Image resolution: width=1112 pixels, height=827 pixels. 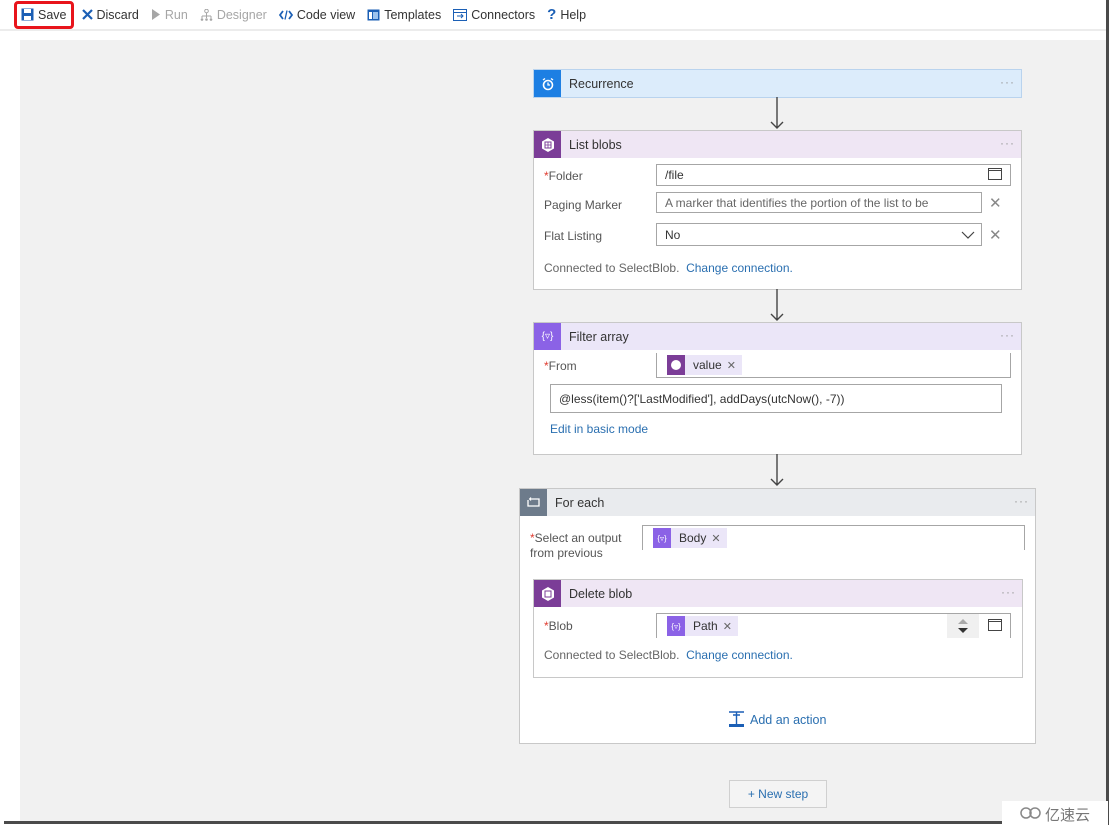 I want to click on paging-marker-label: Paging Marker, so click(x=583, y=205).